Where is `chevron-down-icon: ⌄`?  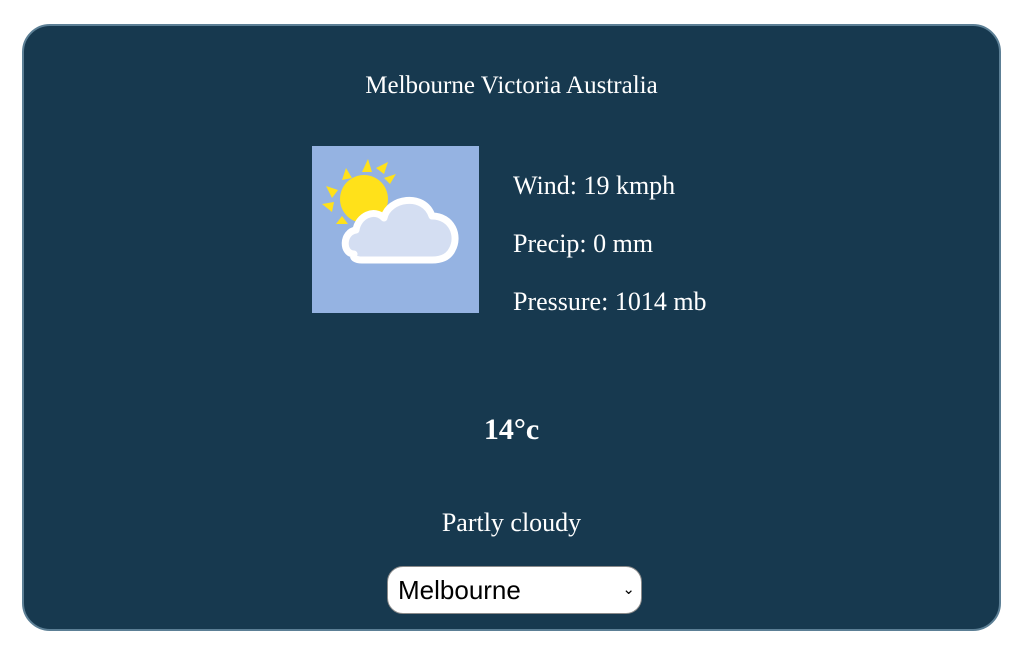
chevron-down-icon: ⌄ is located at coordinates (628, 589).